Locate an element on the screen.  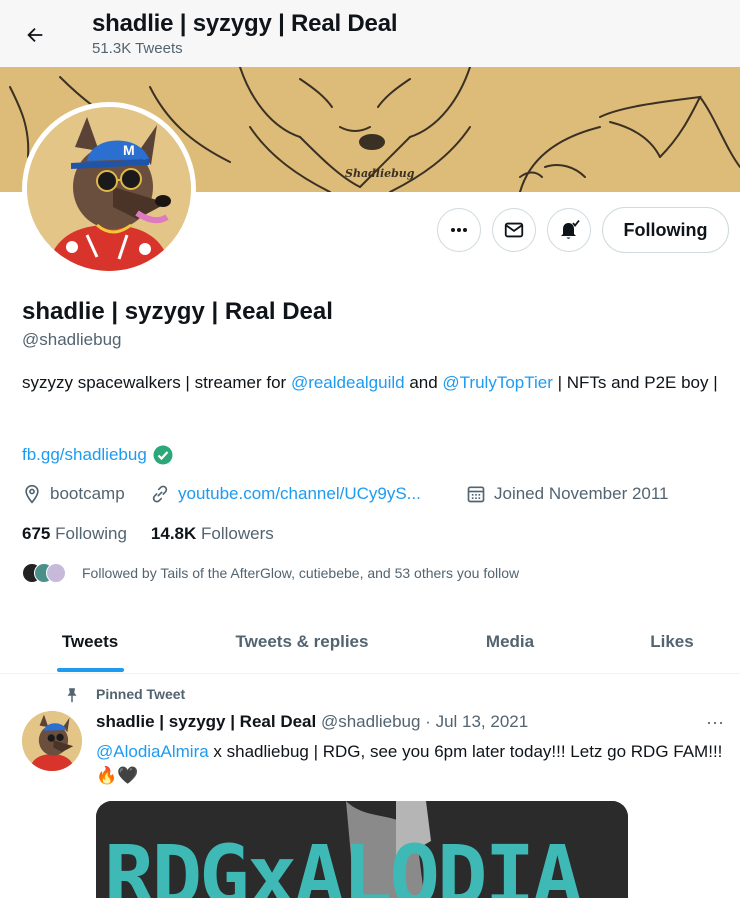
joined-item: Joined November 2011 is located at coordinates (567, 494).